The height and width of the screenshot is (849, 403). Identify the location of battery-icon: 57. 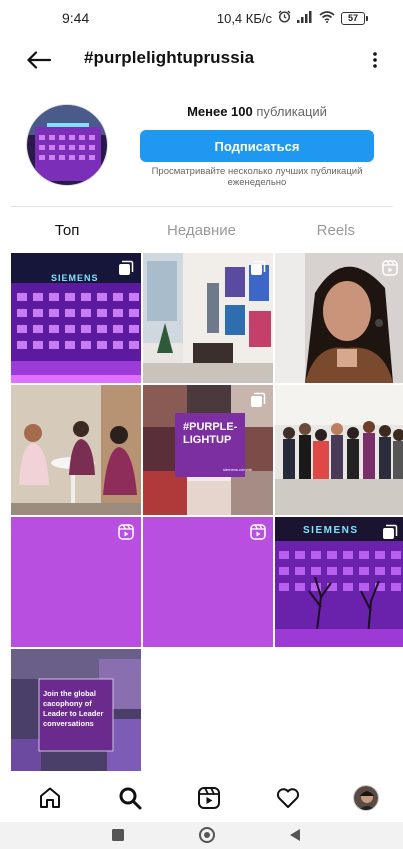
(354, 18).